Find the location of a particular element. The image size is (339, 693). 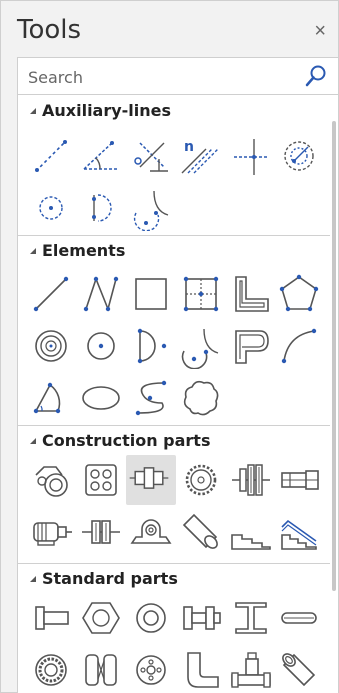

polyline-icon is located at coordinates (101, 294).